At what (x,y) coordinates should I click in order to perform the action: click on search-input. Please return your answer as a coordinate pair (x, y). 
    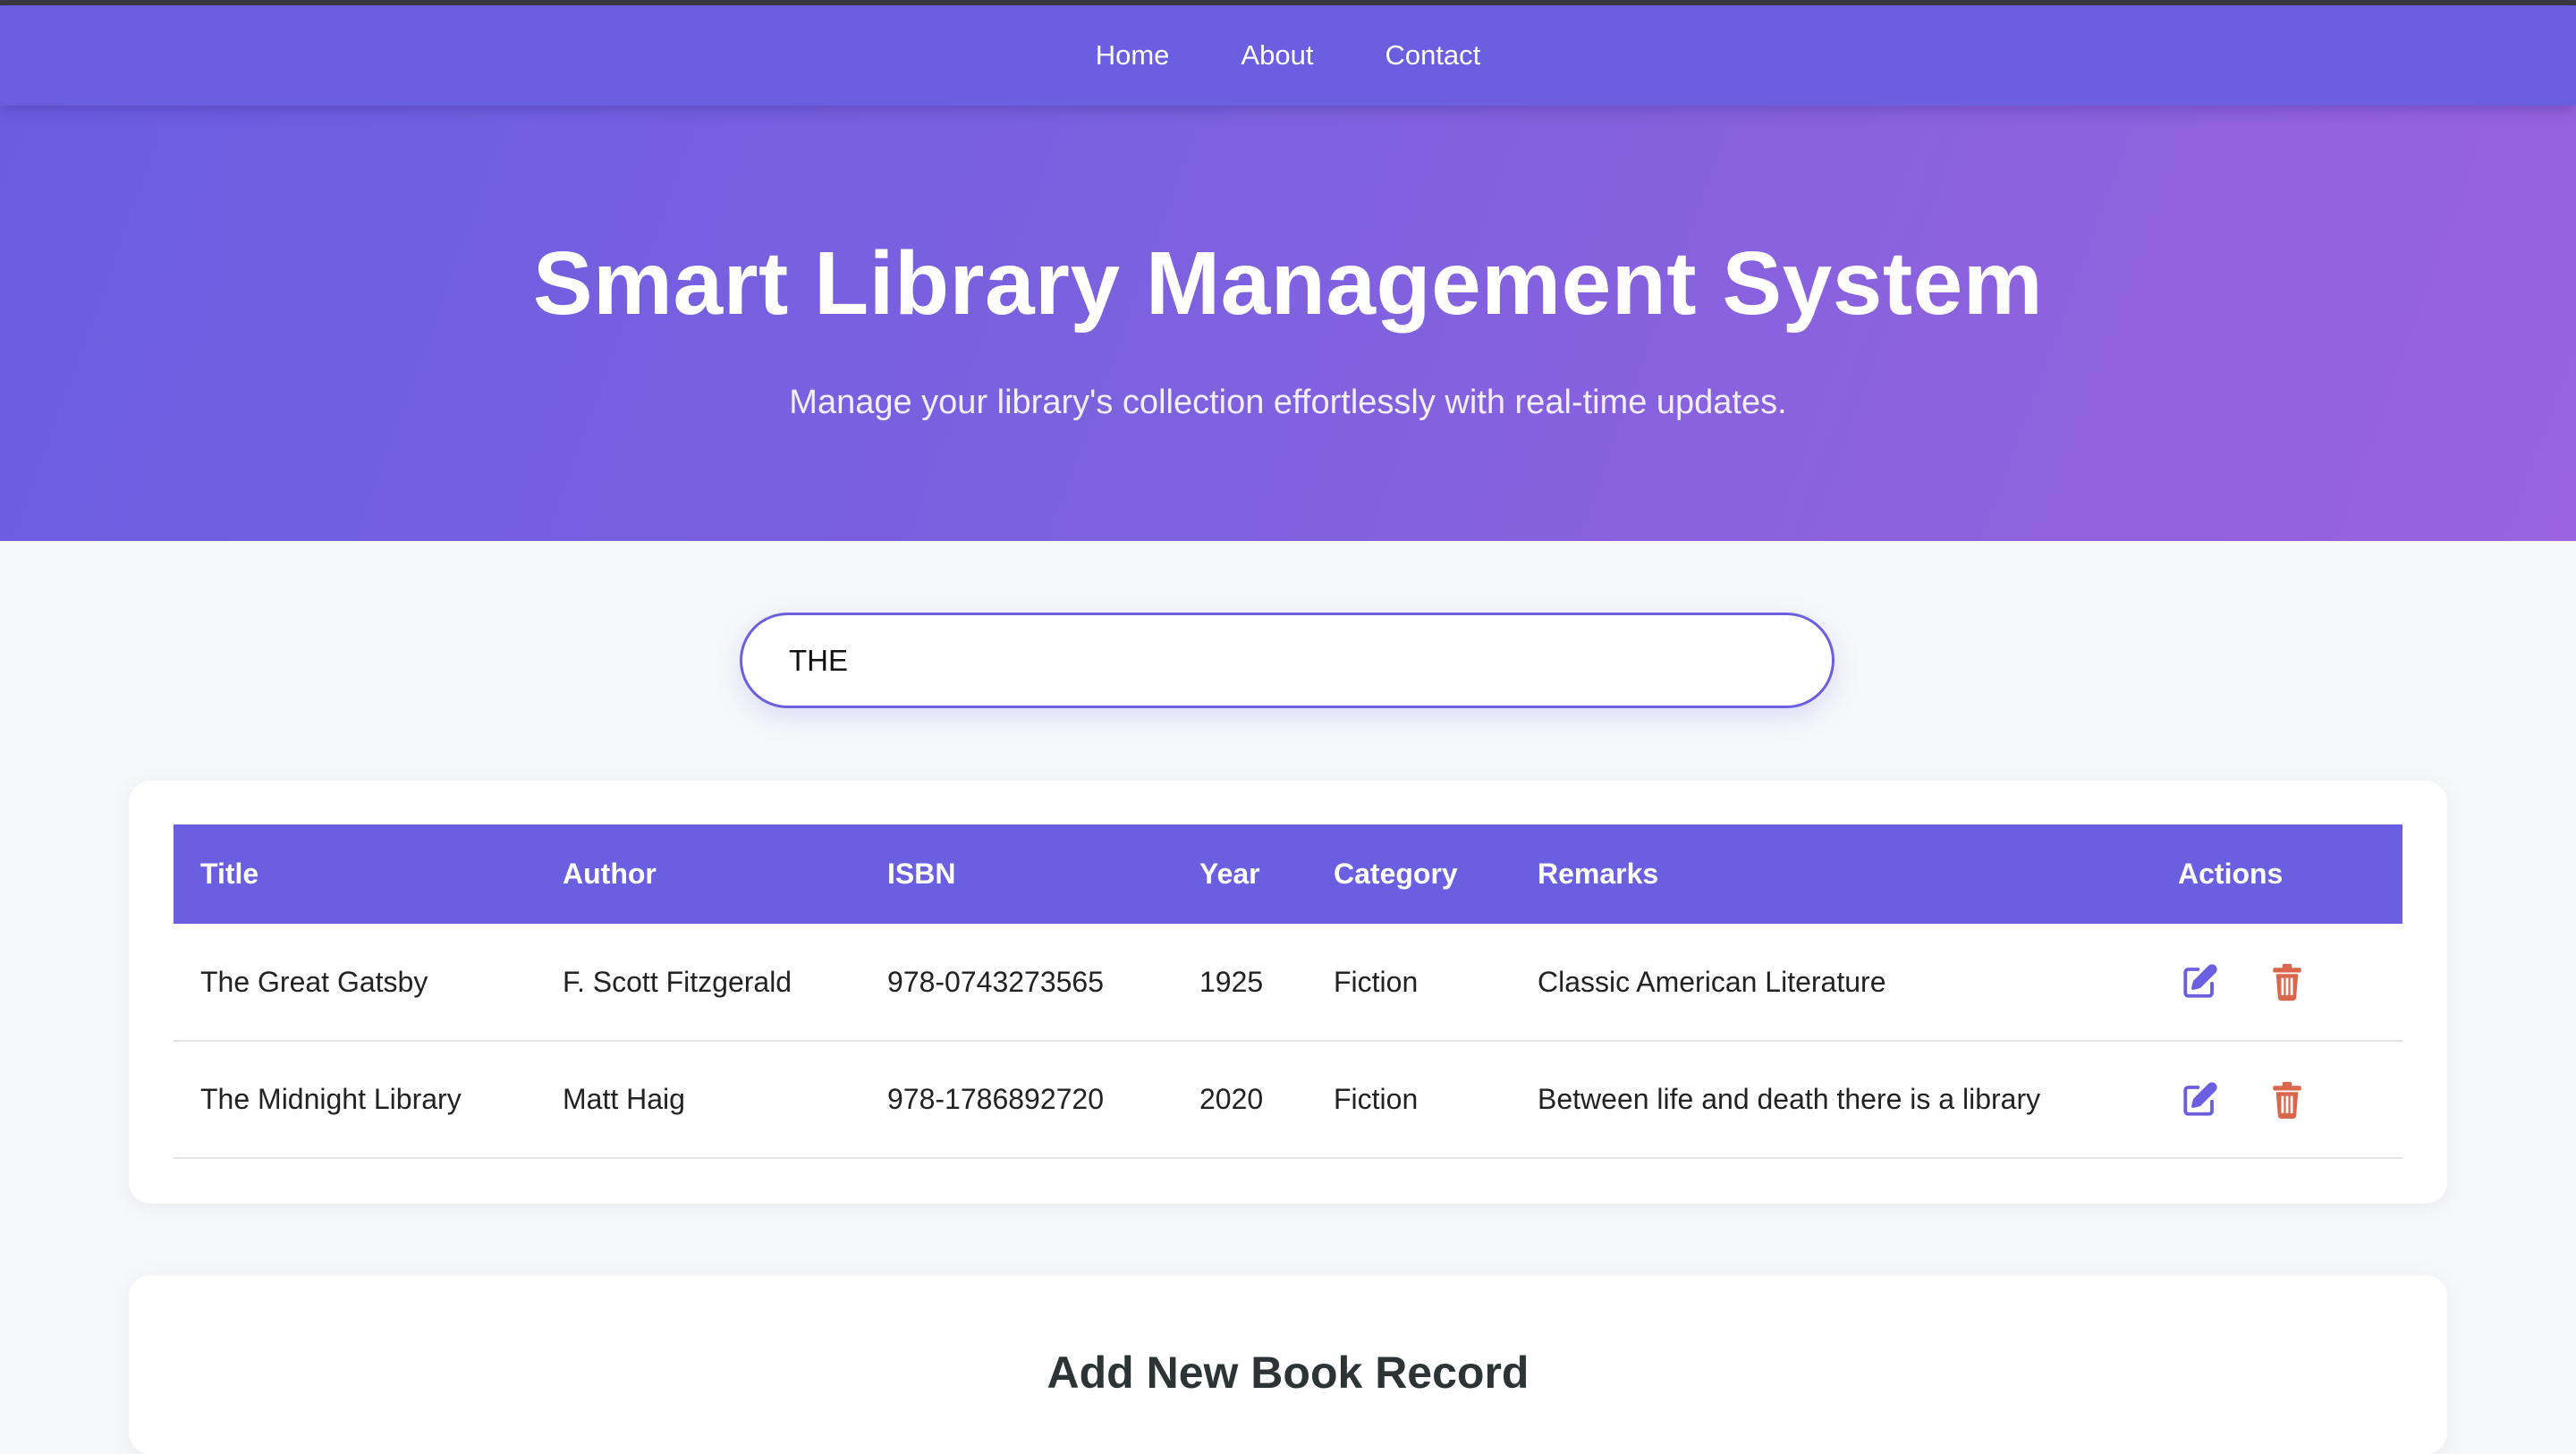
    Looking at the image, I should click on (1287, 661).